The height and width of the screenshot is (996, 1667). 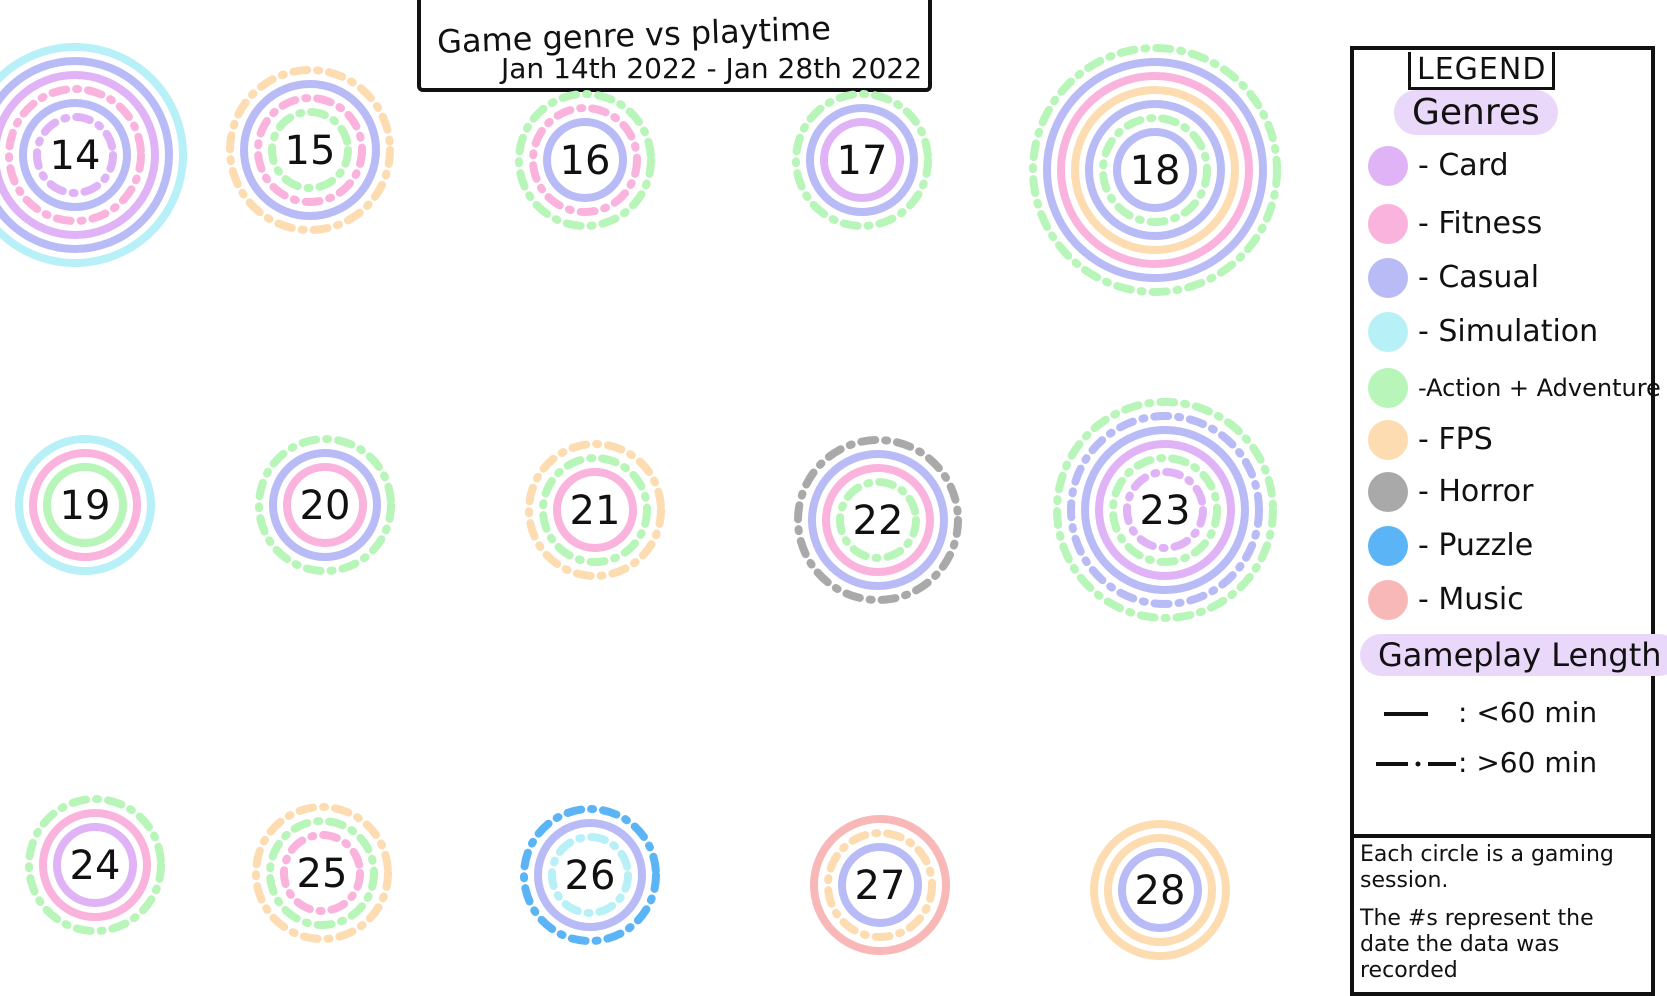 I want to click on day-label: 18, so click(x=1155, y=171).